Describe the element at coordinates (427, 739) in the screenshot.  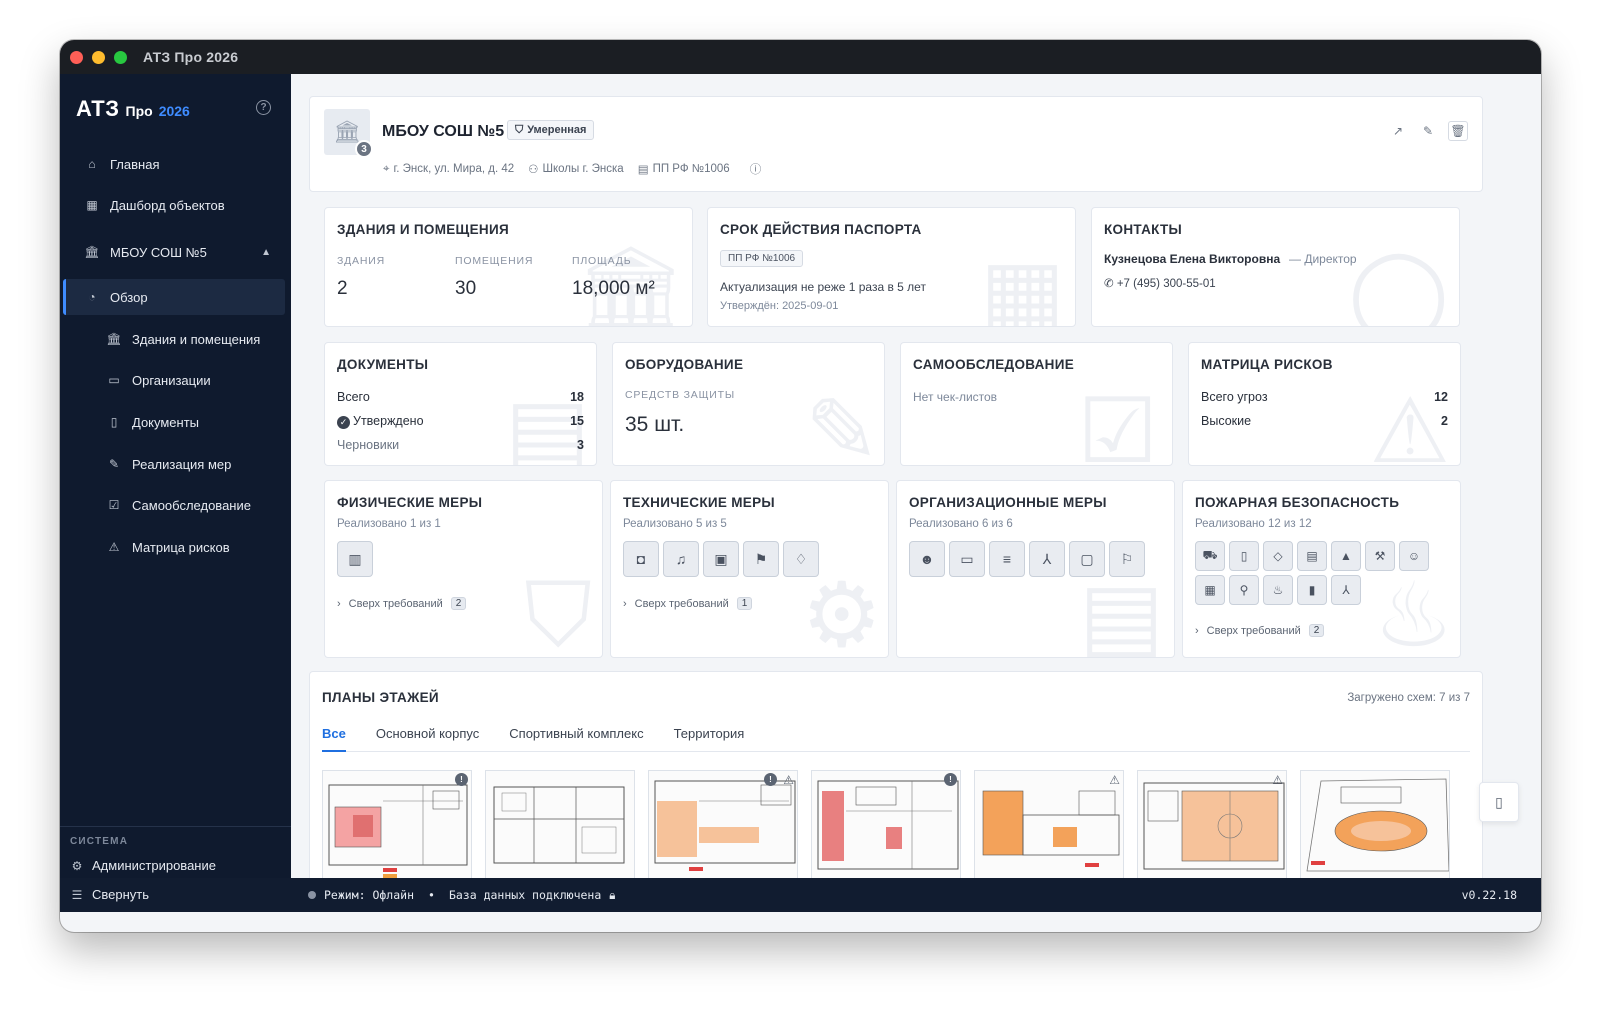
I see `tab-main-building: Основной корпус` at that location.